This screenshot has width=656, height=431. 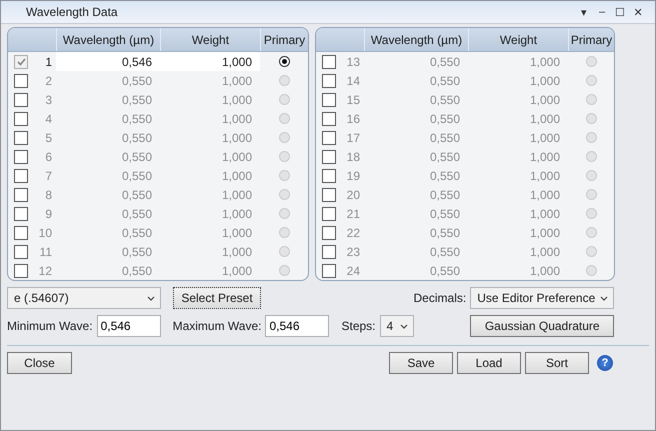 What do you see at coordinates (489, 363) in the screenshot?
I see `action-button: Load` at bounding box center [489, 363].